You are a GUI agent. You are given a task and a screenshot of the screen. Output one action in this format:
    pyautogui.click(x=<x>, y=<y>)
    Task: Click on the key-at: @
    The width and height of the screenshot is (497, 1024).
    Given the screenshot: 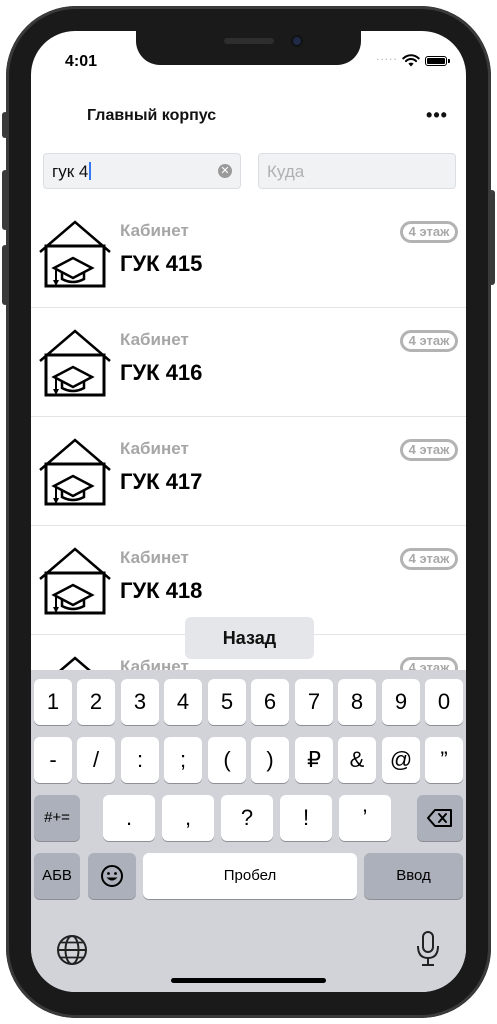 What is the action you would take?
    pyautogui.click(x=401, y=760)
    